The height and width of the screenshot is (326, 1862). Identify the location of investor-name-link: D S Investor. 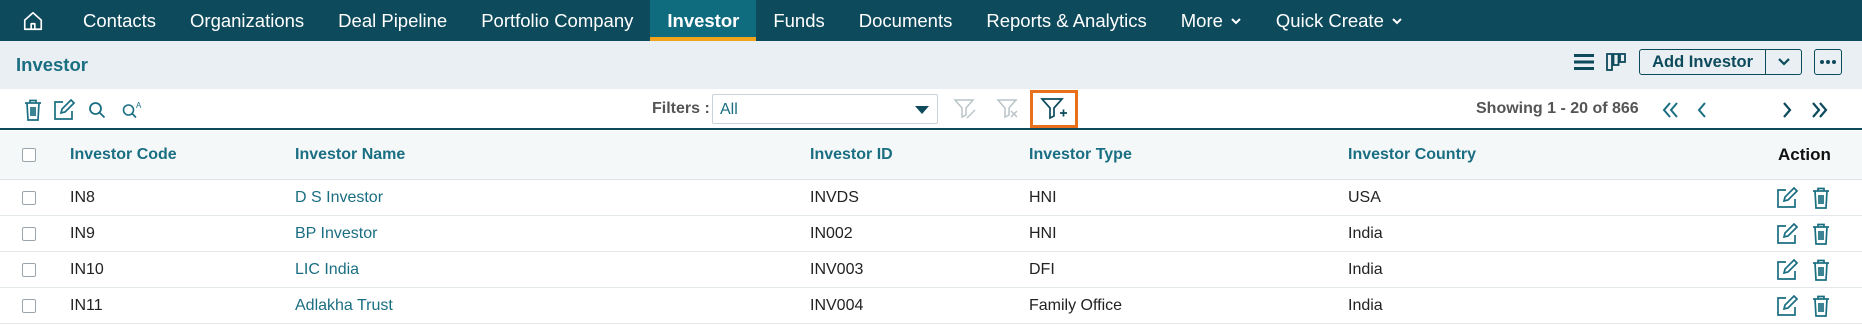
(339, 198).